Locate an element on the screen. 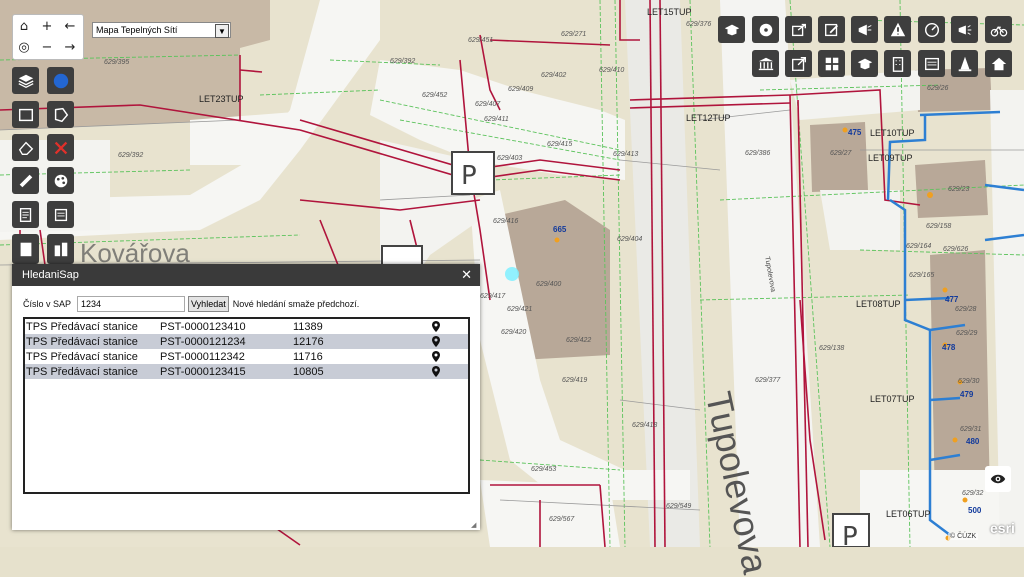 Image resolution: width=1024 pixels, height=577 pixels. basemap-select-value: Mapa Tepelných Sítí is located at coordinates (137, 30).